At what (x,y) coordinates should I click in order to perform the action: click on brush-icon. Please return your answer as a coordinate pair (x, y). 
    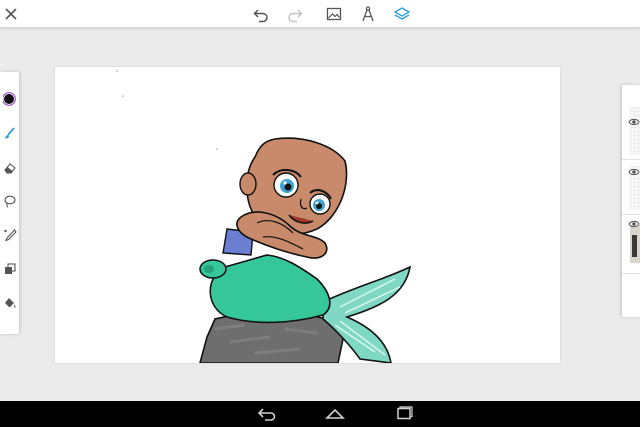
    Looking at the image, I should click on (9, 133).